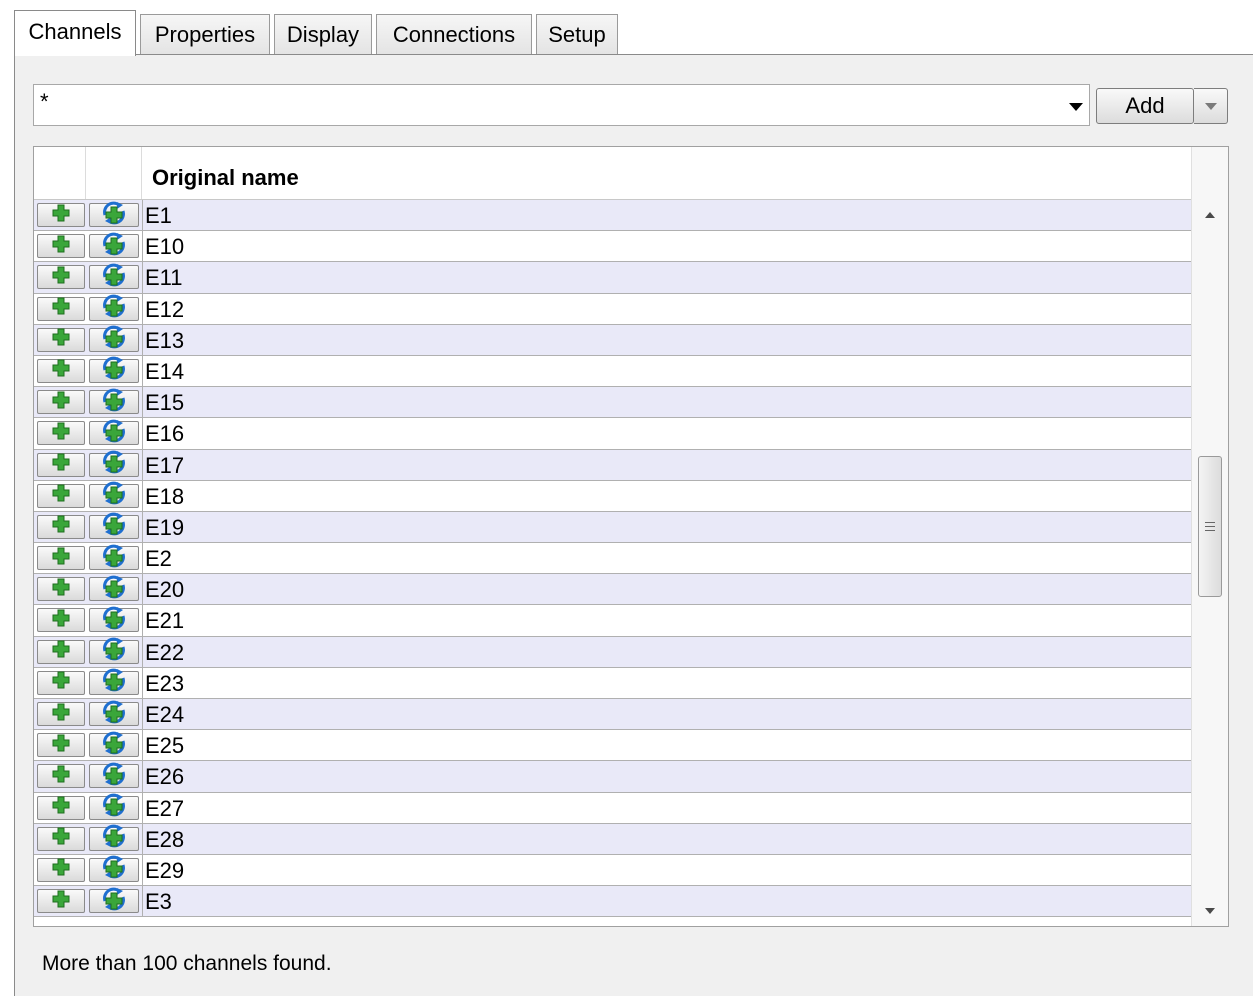 The image size is (1253, 996). I want to click on vertical-scrollbar, so click(1209, 536).